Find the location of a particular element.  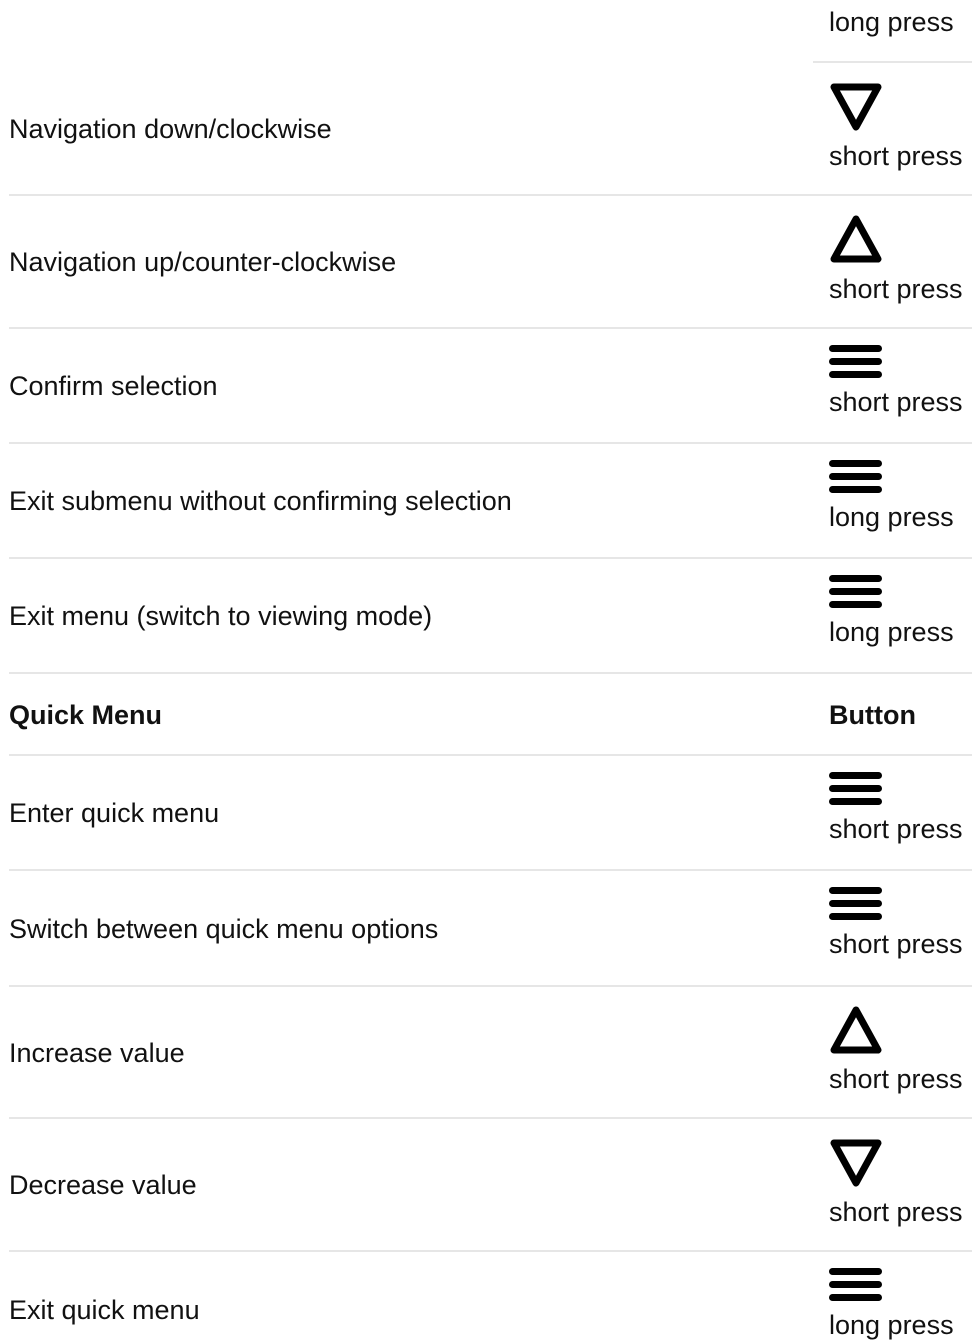

column-header-button: Button is located at coordinates (872, 714).